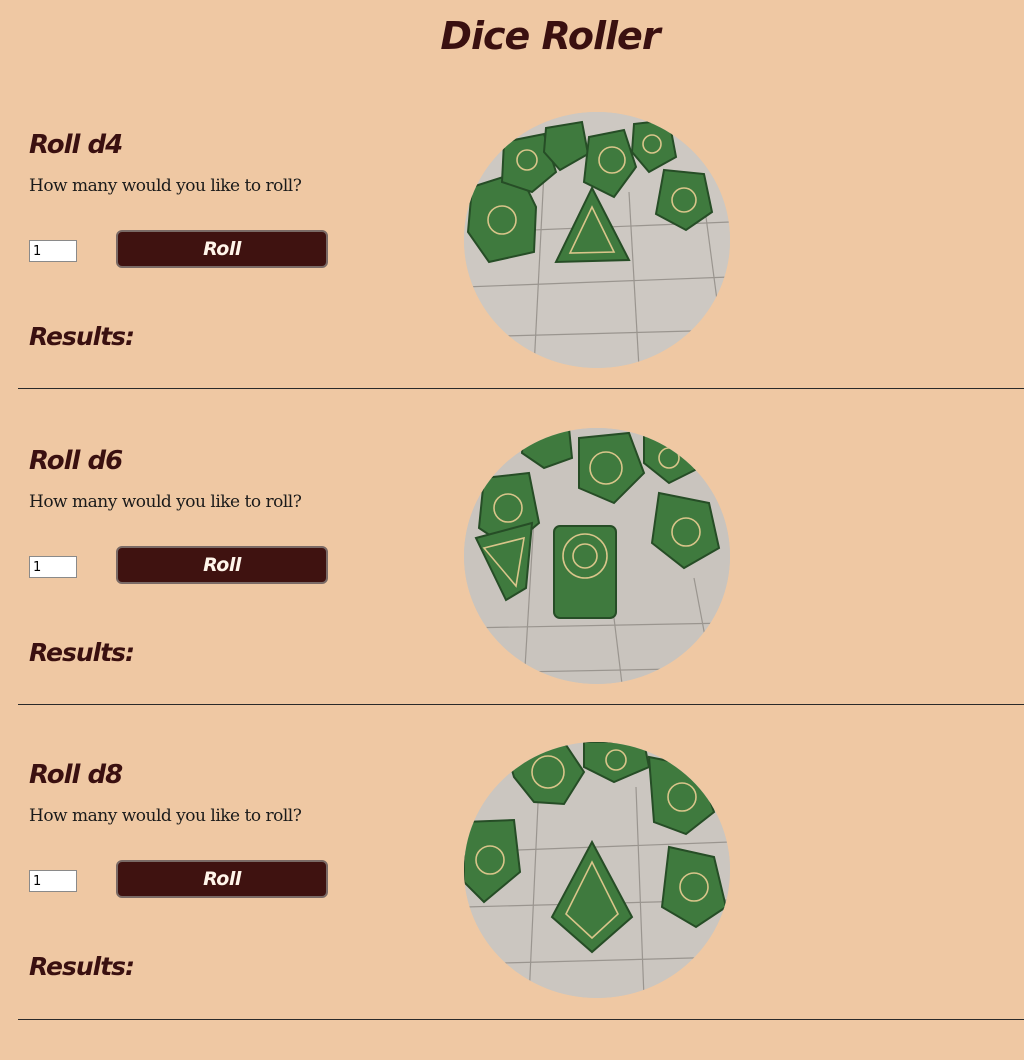 This screenshot has width=1024, height=1060. I want to click on d4-prompt: How many would you like to roll?, so click(165, 186).